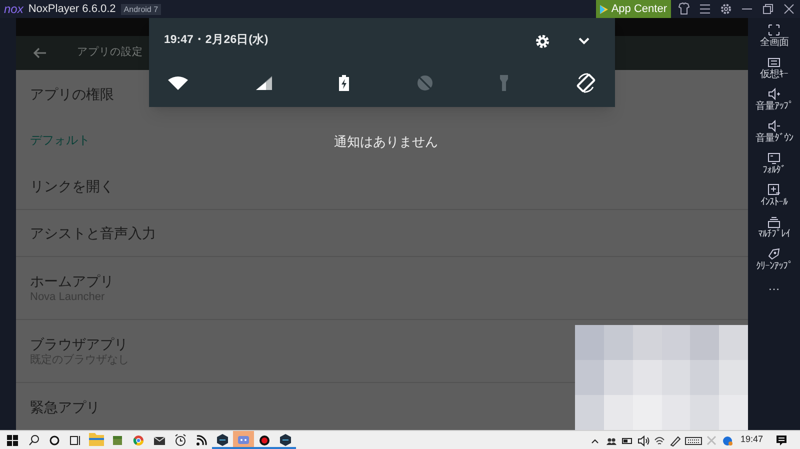 Image resolution: width=800 pixels, height=449 pixels. I want to click on empty-notification-text: 通知はありません, so click(386, 142).